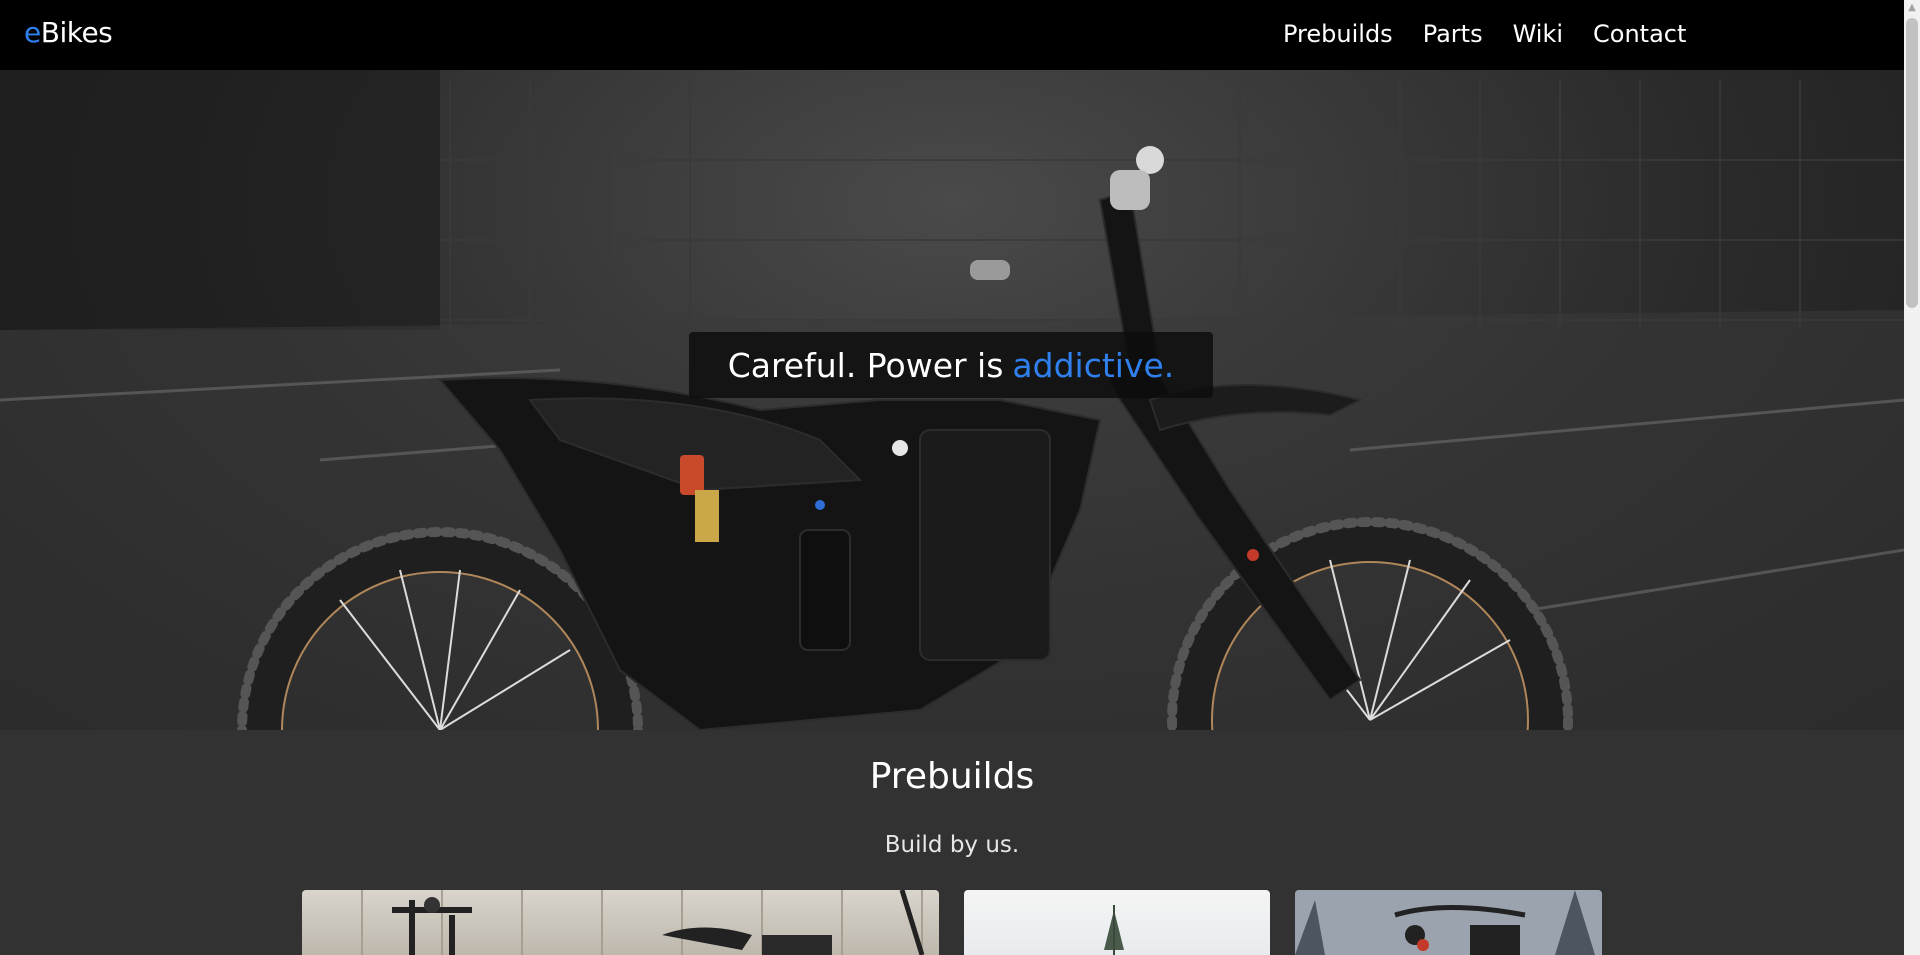 Image resolution: width=1920 pixels, height=955 pixels. Describe the element at coordinates (1639, 34) in the screenshot. I see `nav-link-contact: Contact` at that location.